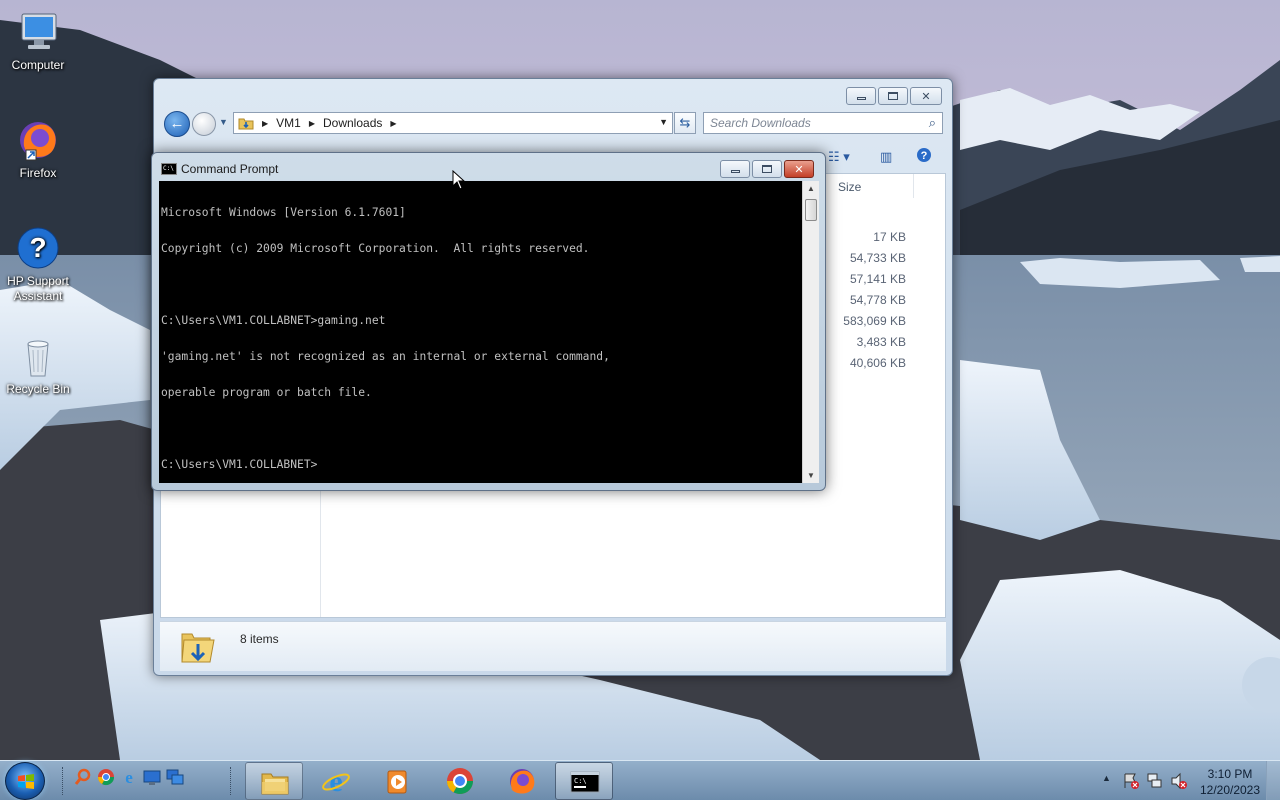 Image resolution: width=1280 pixels, height=800 pixels. What do you see at coordinates (480, 465) in the screenshot?
I see `console-prompt-line: C:\Users\VM1.COLLABNET>` at bounding box center [480, 465].